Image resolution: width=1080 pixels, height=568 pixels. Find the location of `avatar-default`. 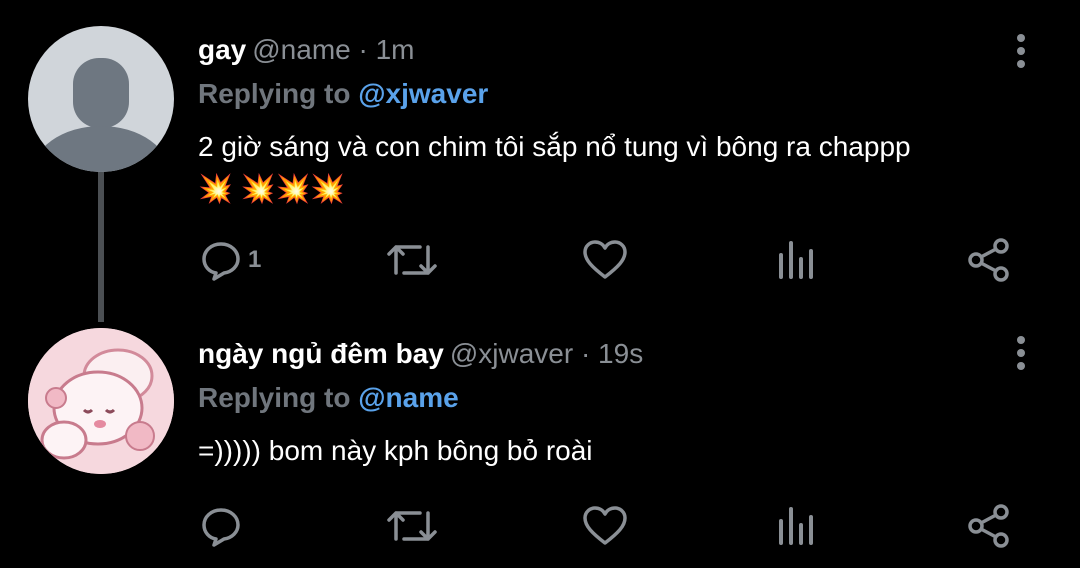

avatar-default is located at coordinates (101, 99).